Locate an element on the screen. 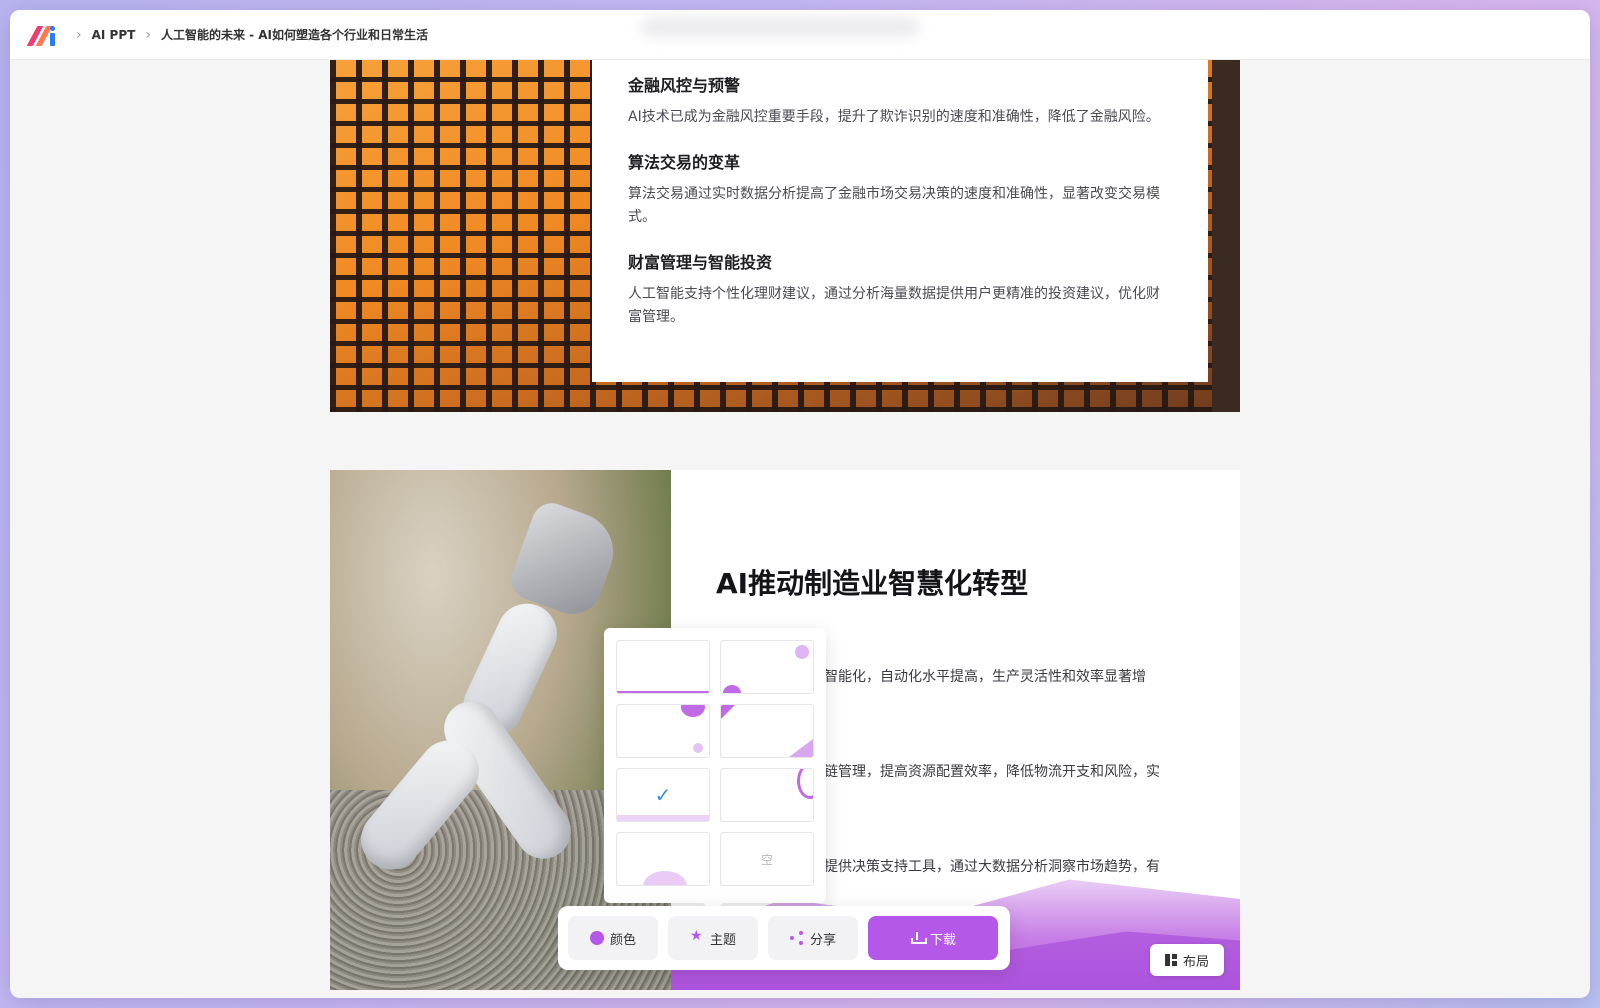  empty-label: 空 is located at coordinates (766, 859).